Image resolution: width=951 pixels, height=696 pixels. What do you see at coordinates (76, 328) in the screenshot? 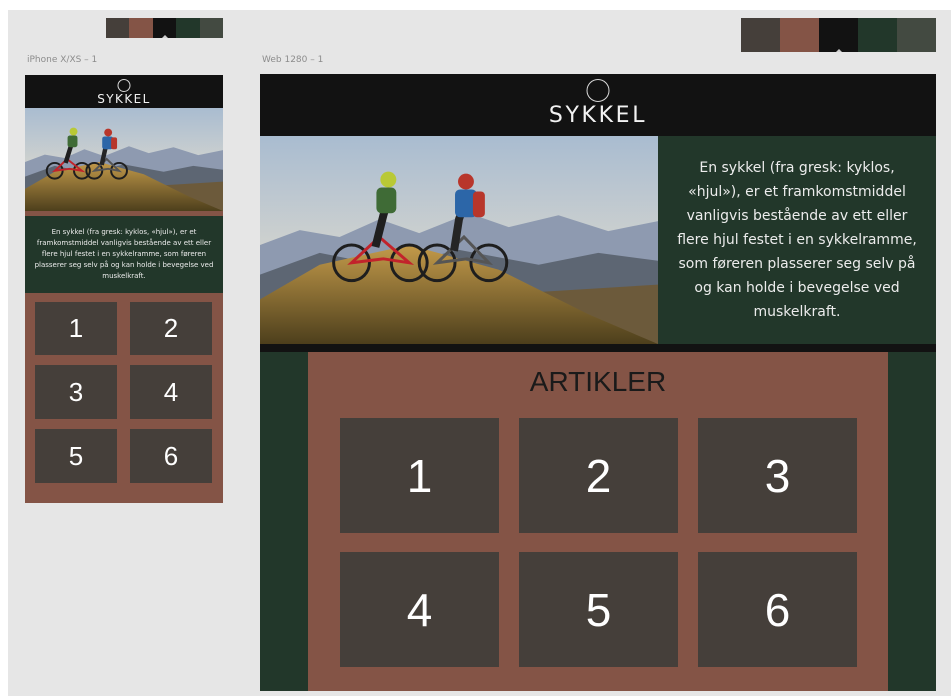
I see `mobile-article-tile: 1` at bounding box center [76, 328].